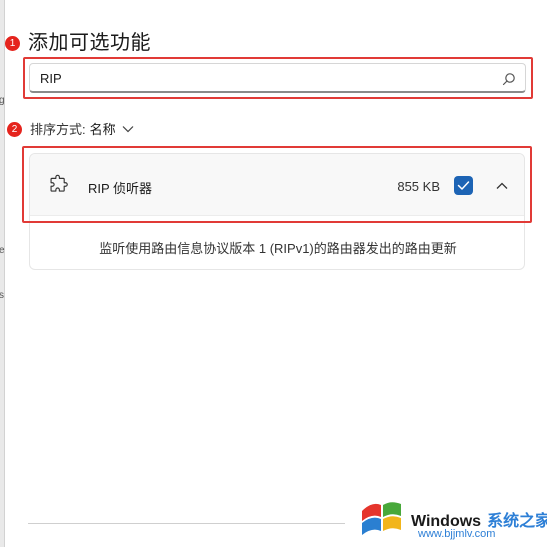 The width and height of the screenshot is (547, 547). Describe the element at coordinates (517, 521) in the screenshot. I see `watermark-cn: 系统之家` at that location.